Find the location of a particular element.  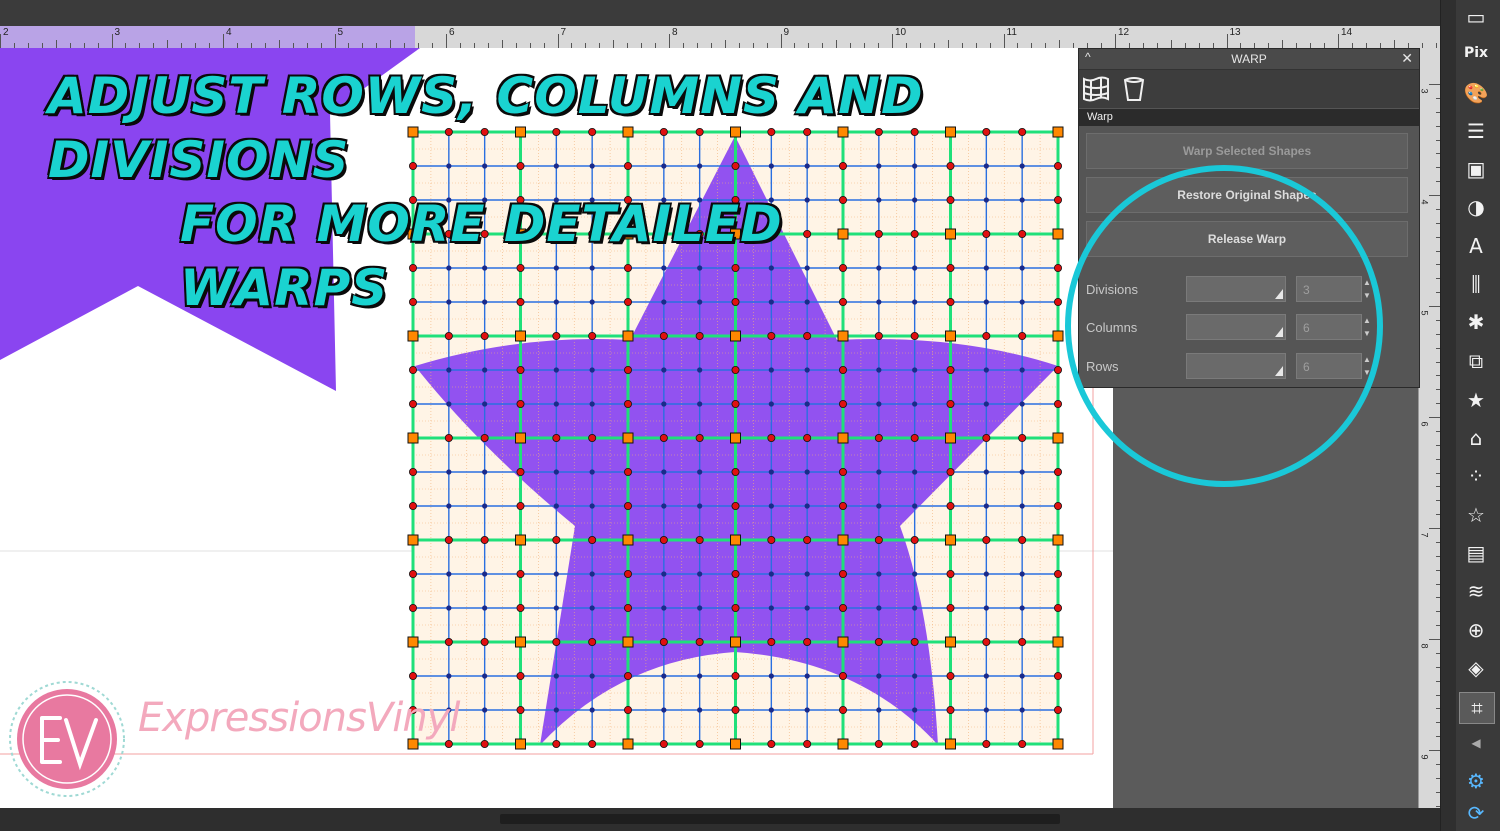

ruler-number: 4 is located at coordinates (1424, 202).